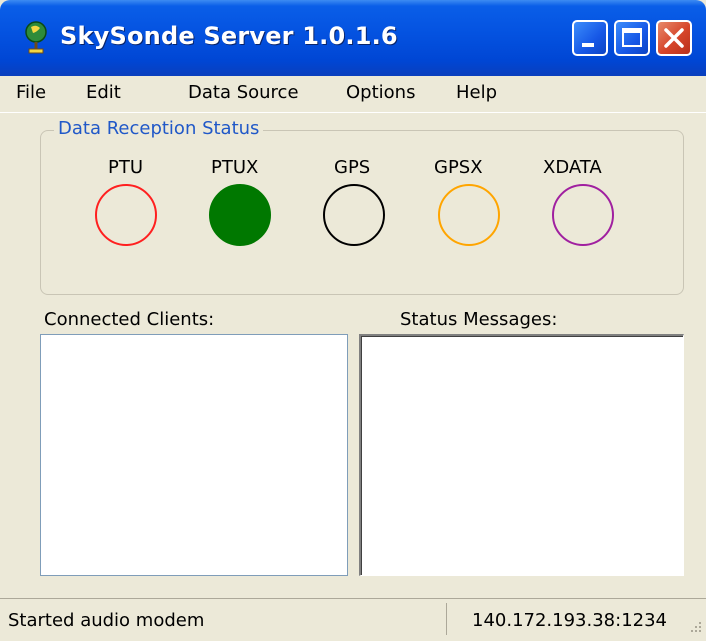  Describe the element at coordinates (126, 167) in the screenshot. I see `indicator-label-ptu: PTU` at that location.